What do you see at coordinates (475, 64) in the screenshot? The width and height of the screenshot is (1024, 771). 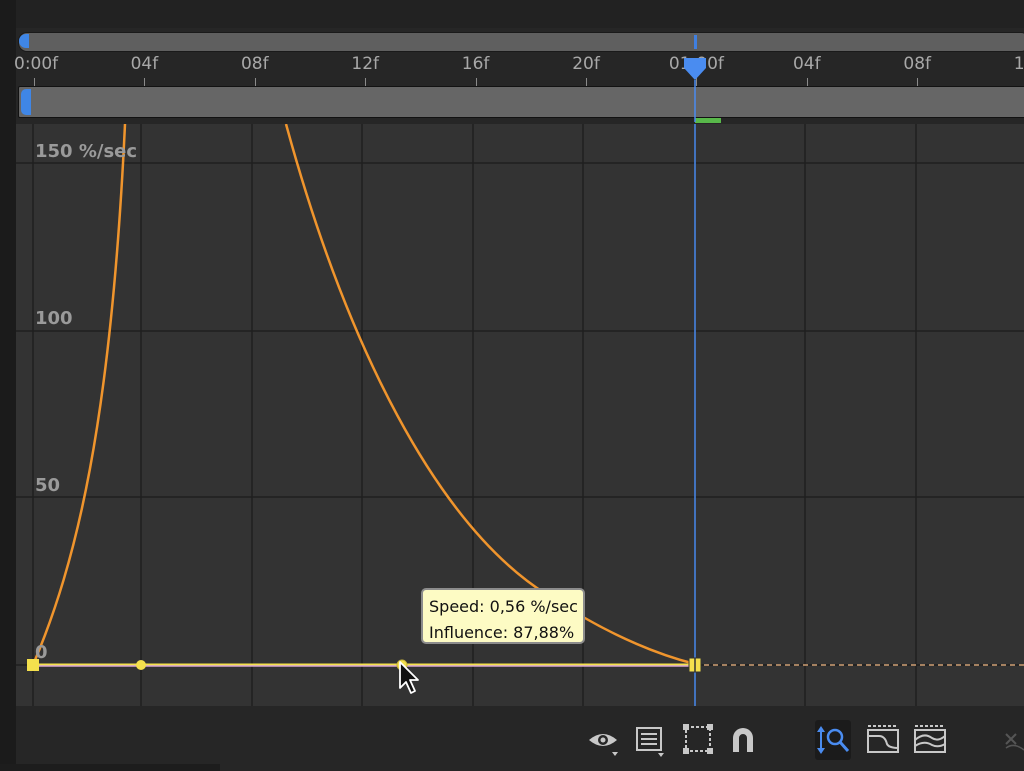 I see `ruler-tick-label: 16f` at bounding box center [475, 64].